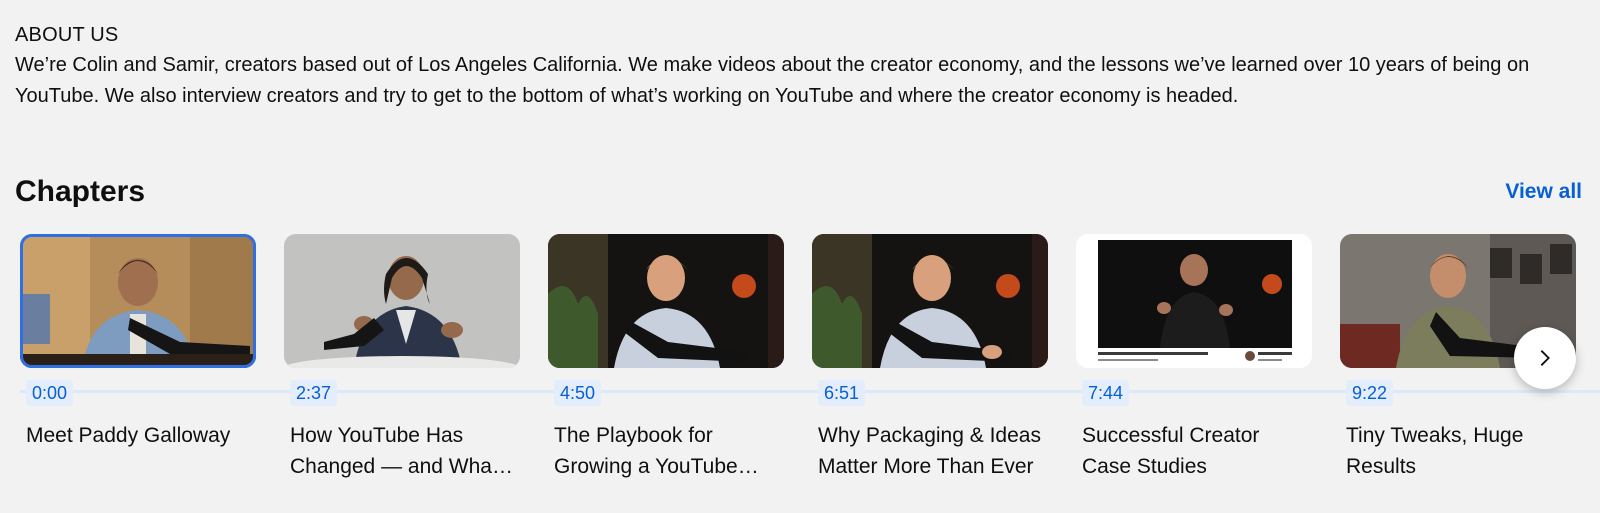 This screenshot has width=1600, height=513. I want to click on chapter-item: 0:00 Meet Paddy Galloway, so click(138, 342).